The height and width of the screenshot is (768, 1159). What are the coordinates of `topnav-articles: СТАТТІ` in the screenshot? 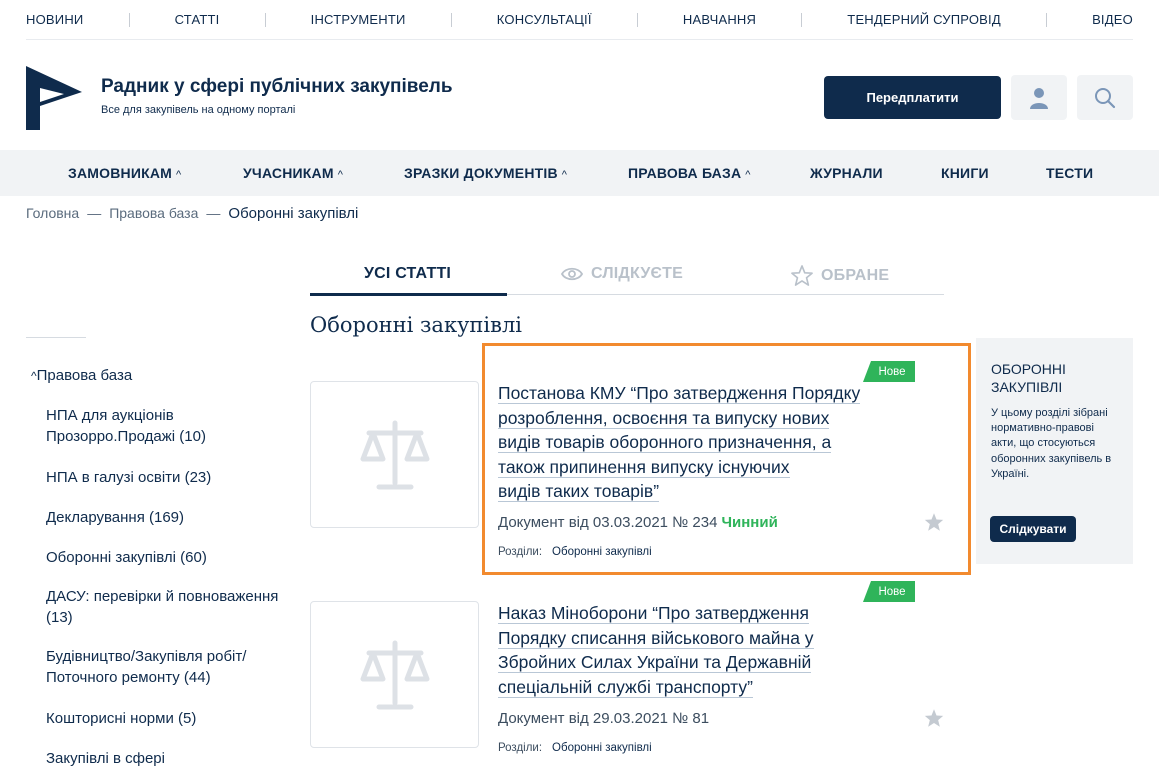 It's located at (197, 19).